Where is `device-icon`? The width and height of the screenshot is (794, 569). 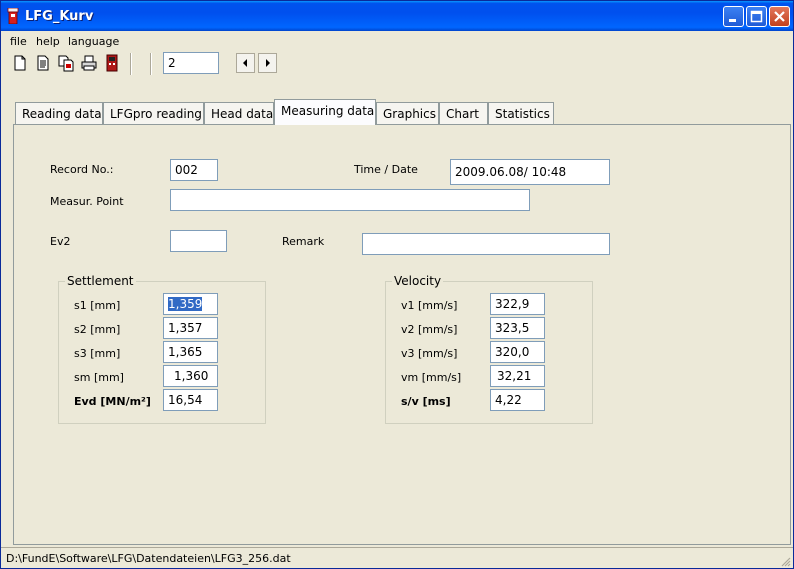 device-icon is located at coordinates (112, 63).